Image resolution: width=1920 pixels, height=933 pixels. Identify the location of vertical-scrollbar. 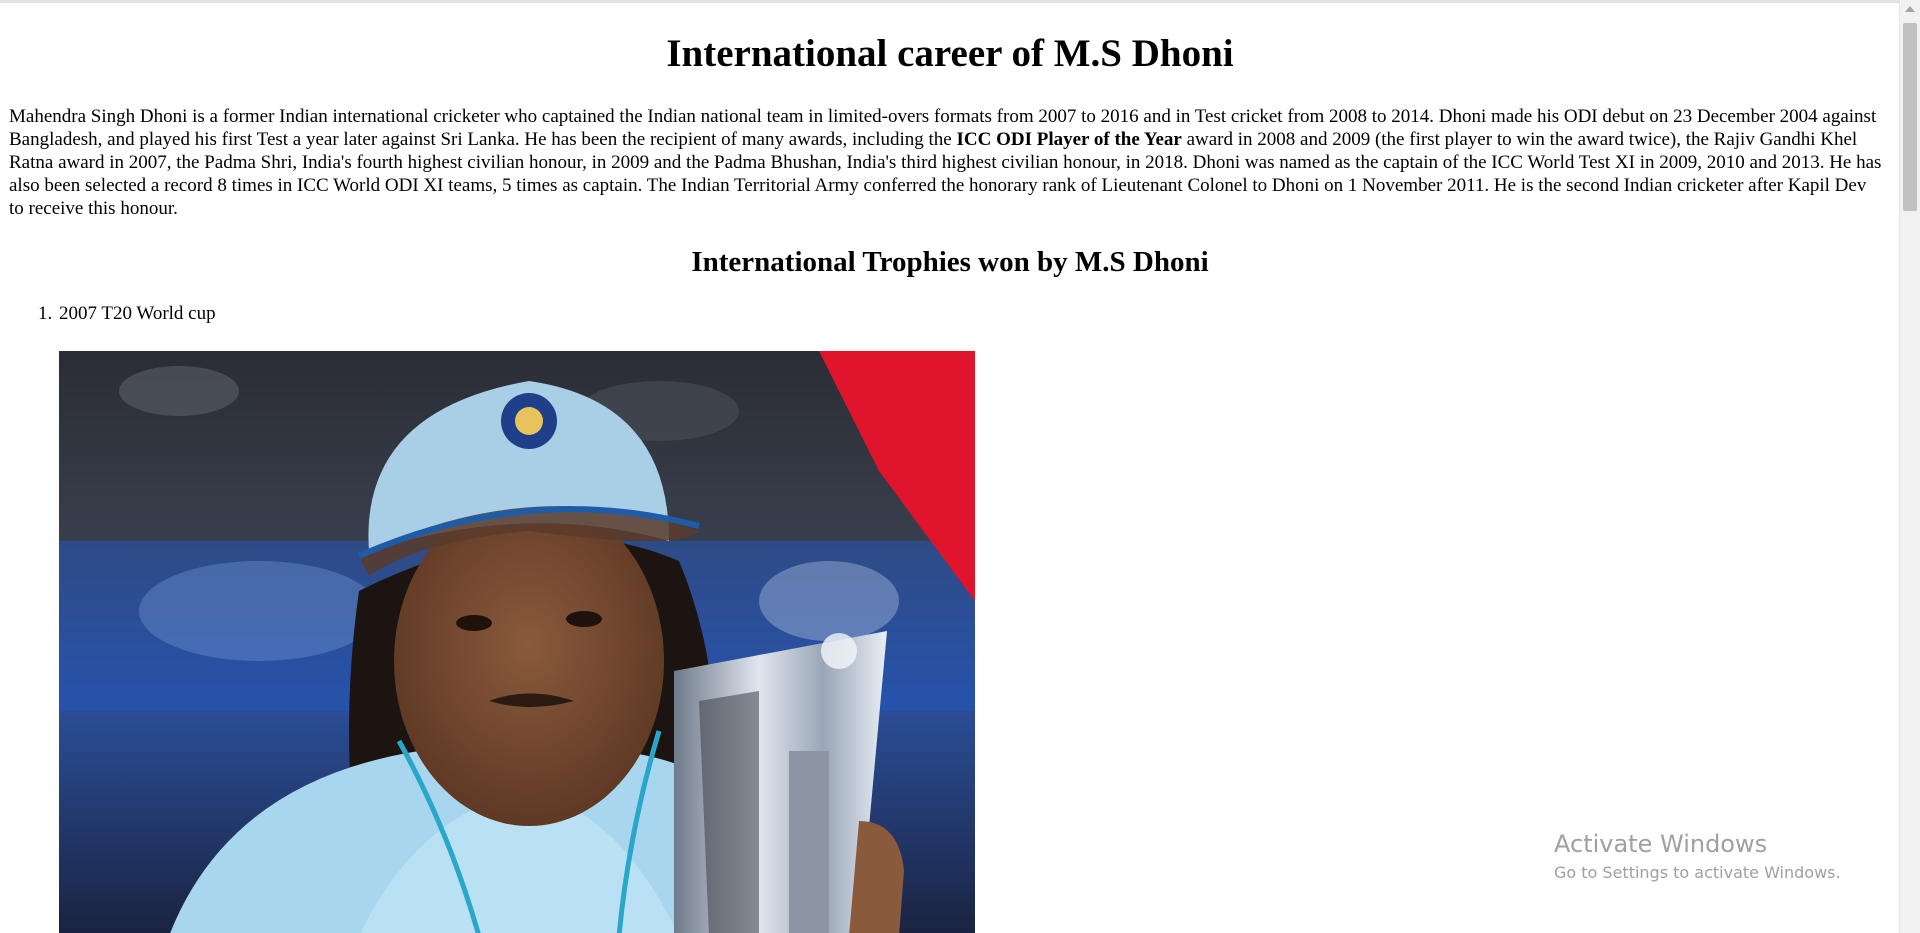
(1909, 466).